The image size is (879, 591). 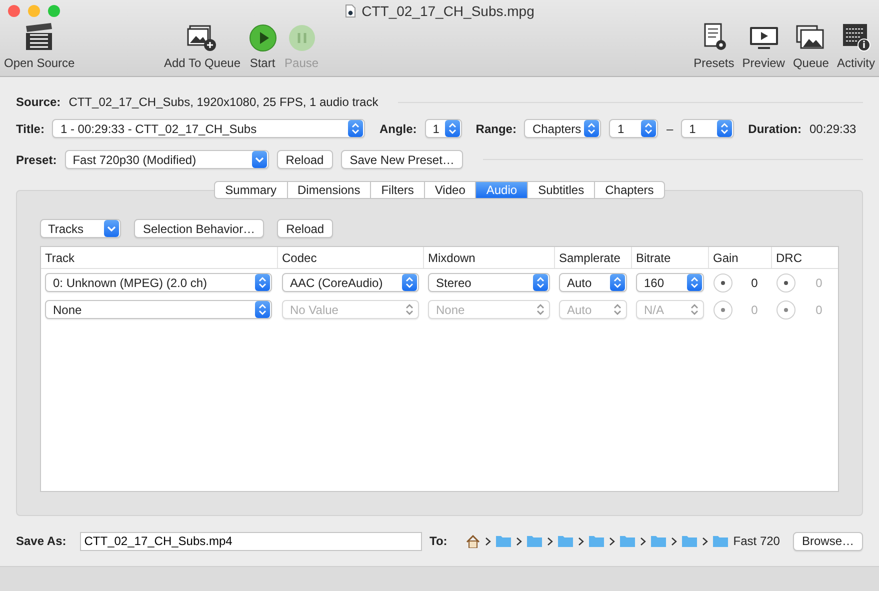 What do you see at coordinates (563, 128) in the screenshot?
I see `range-popup: Chapters` at bounding box center [563, 128].